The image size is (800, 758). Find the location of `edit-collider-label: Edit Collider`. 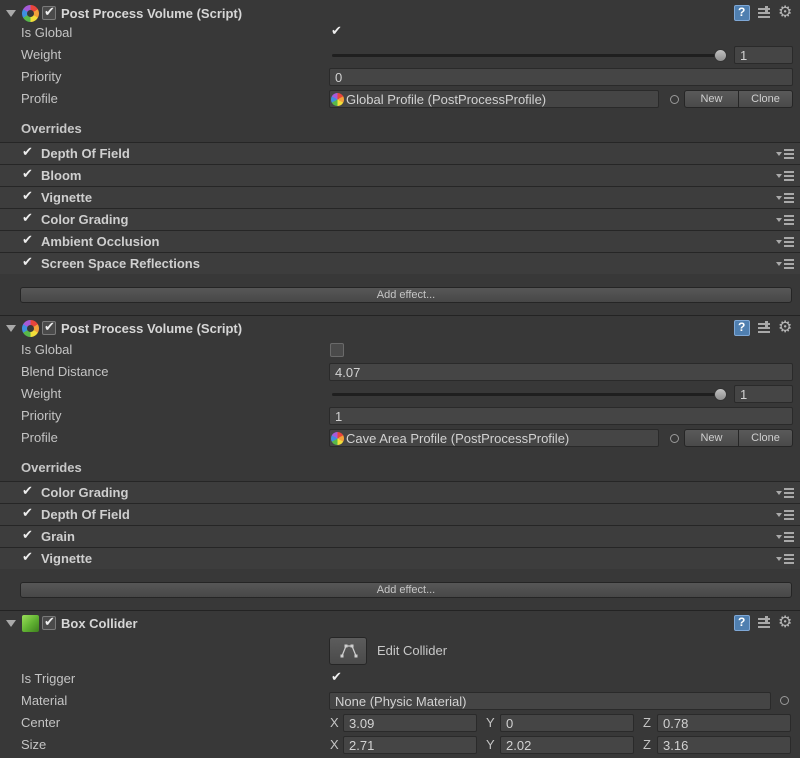

edit-collider-label: Edit Collider is located at coordinates (412, 650).